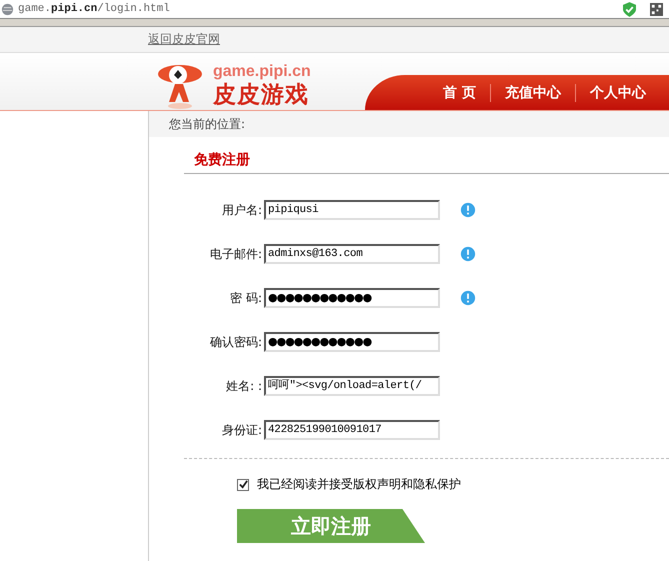  Describe the element at coordinates (235, 254) in the screenshot. I see `field-label: 电子邮件:` at that location.